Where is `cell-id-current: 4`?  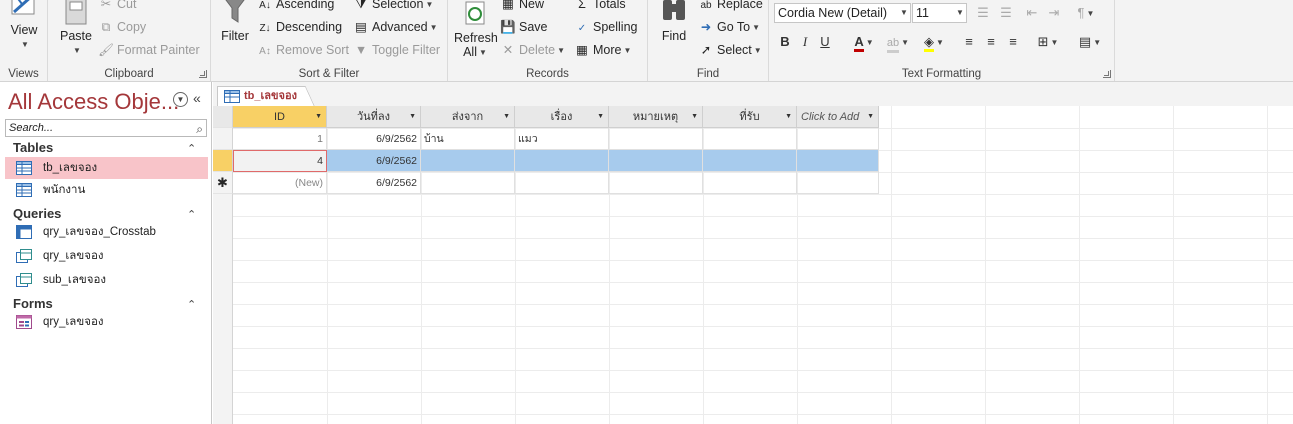 cell-id-current: 4 is located at coordinates (280, 161).